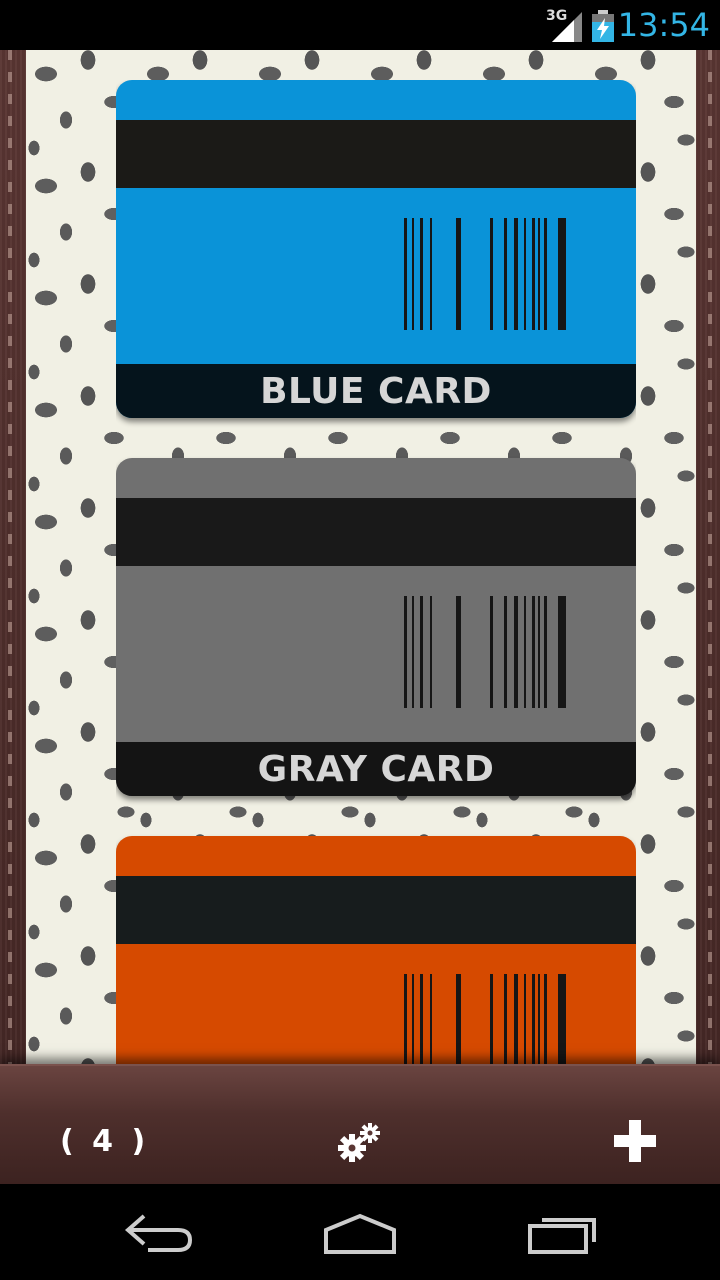 This screenshot has width=720, height=1280. I want to click on clock: 13:54, so click(663, 25).